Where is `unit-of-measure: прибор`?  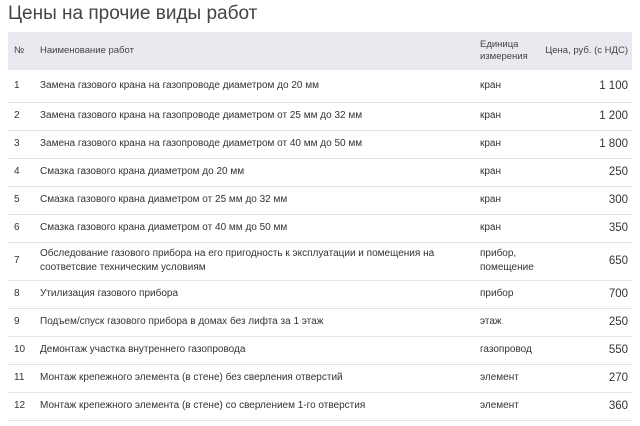 unit-of-measure: прибор is located at coordinates (497, 293).